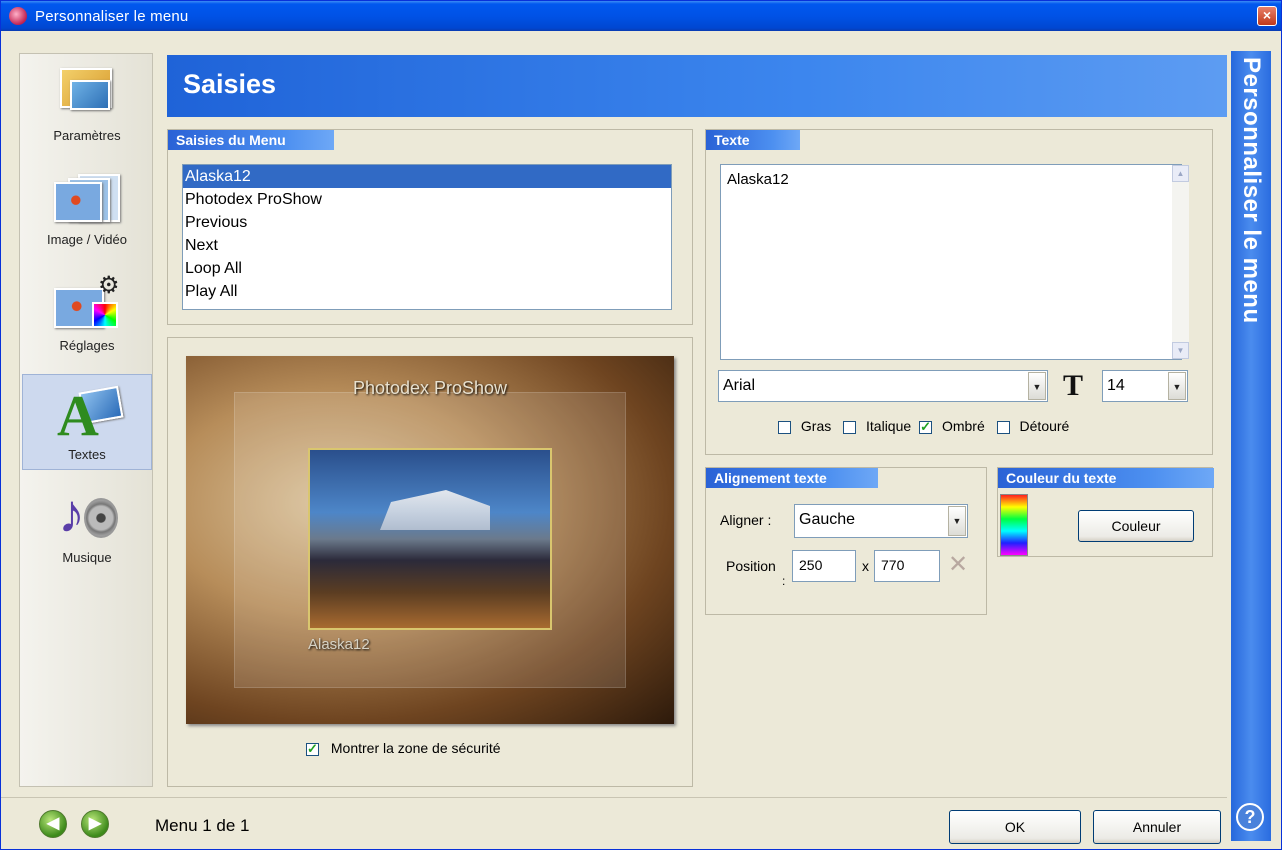 The image size is (1286, 850). Describe the element at coordinates (784, 427) in the screenshot. I see `bold-checkbox` at that location.